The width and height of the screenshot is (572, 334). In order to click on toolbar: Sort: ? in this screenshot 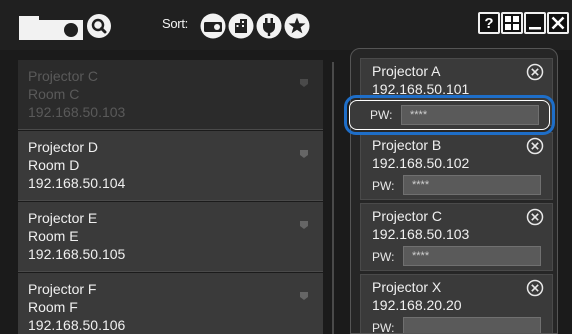, I will do `click(286, 25)`.